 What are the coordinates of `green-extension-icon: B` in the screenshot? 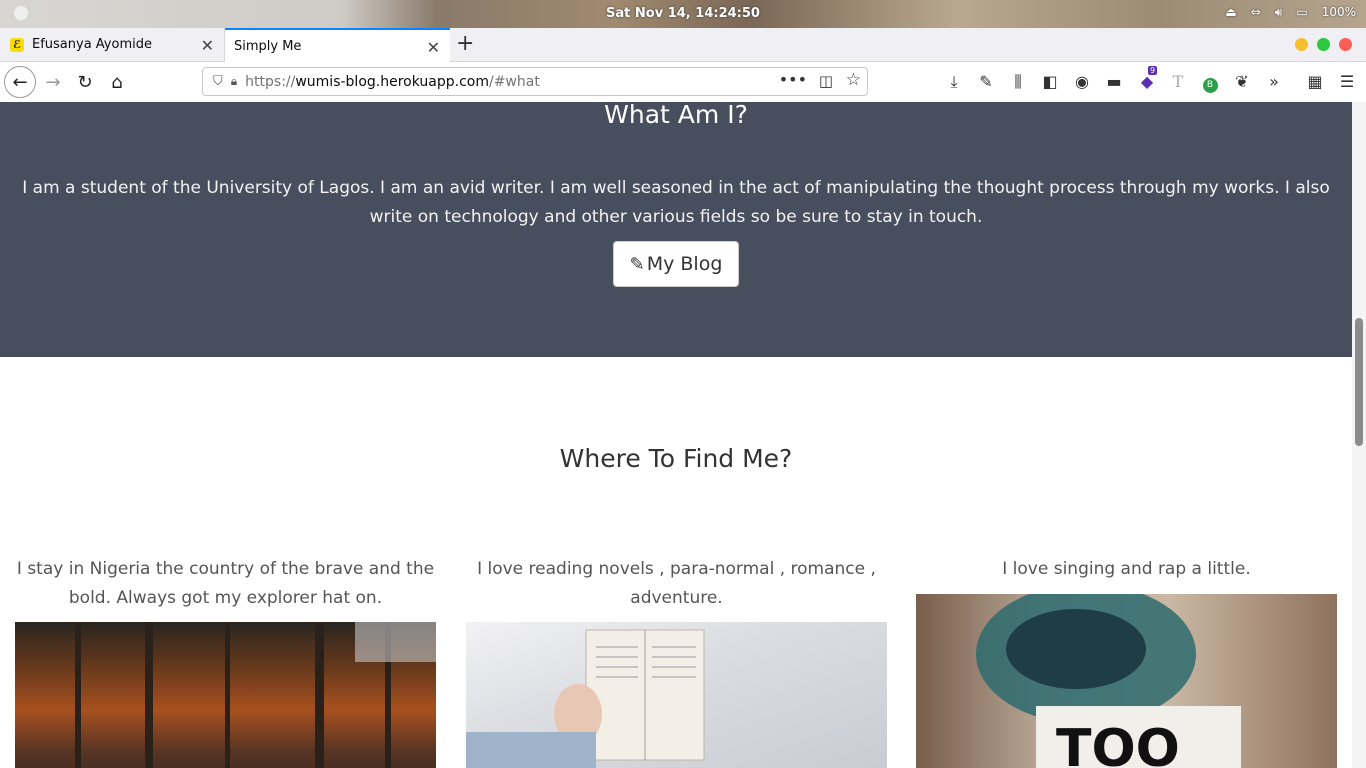 It's located at (1210, 82).